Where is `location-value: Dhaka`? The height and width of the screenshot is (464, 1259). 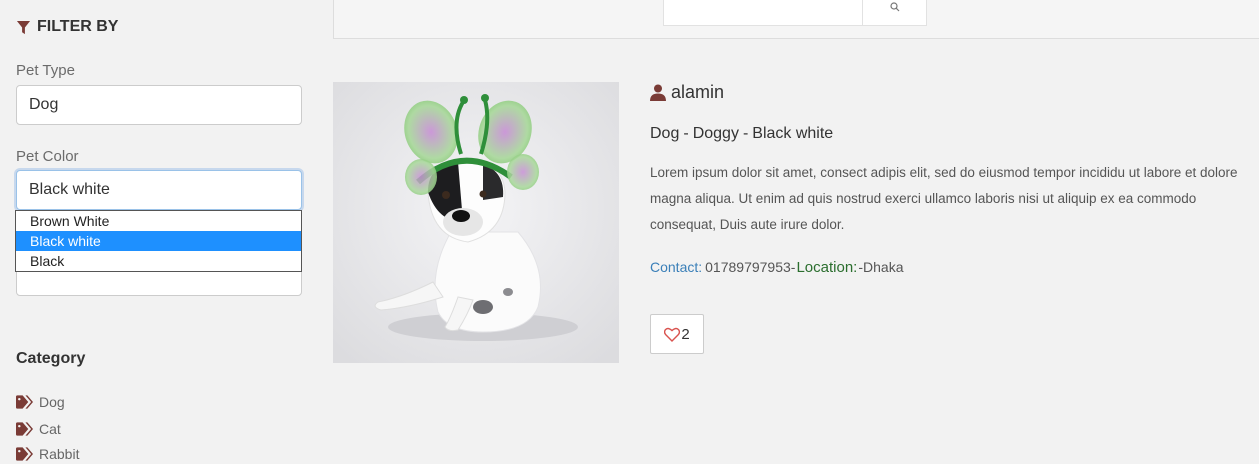
location-value: Dhaka is located at coordinates (883, 267).